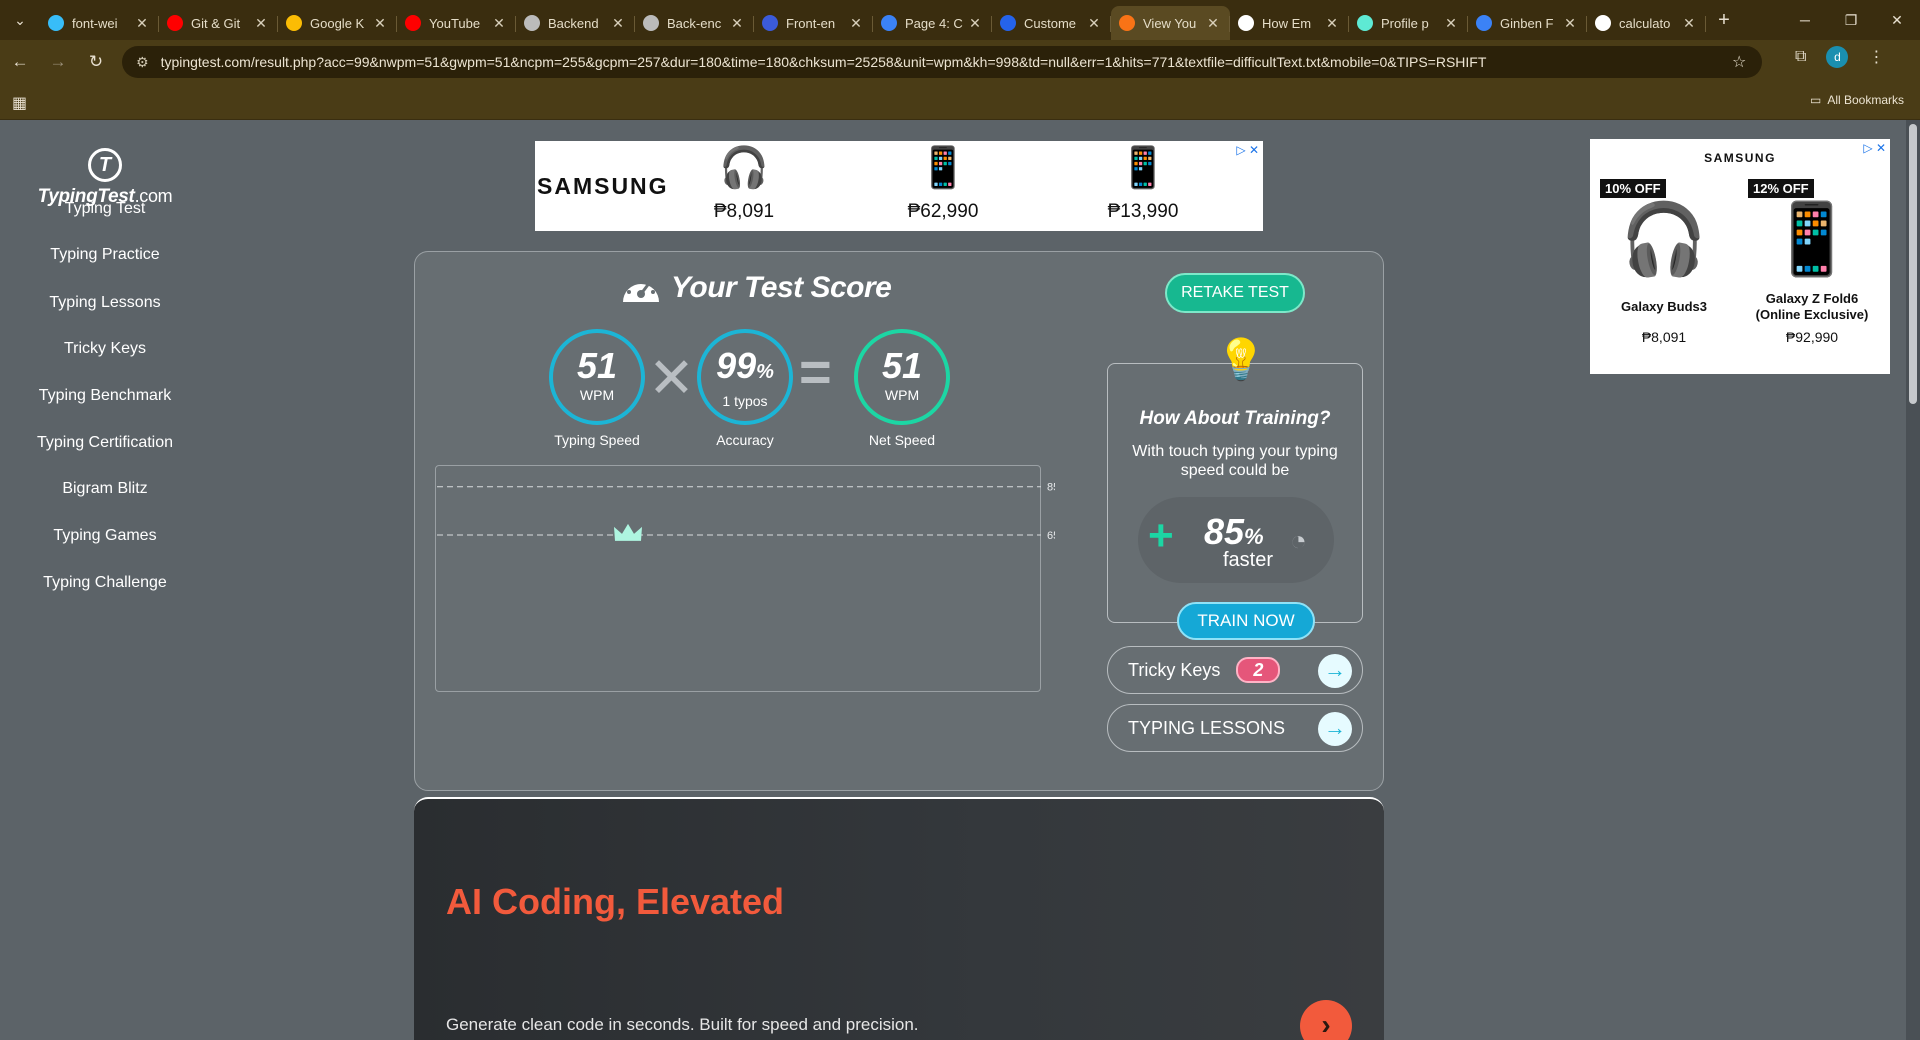 The height and width of the screenshot is (1040, 1920). I want to click on discount-badge: 12% OFF, so click(1781, 188).